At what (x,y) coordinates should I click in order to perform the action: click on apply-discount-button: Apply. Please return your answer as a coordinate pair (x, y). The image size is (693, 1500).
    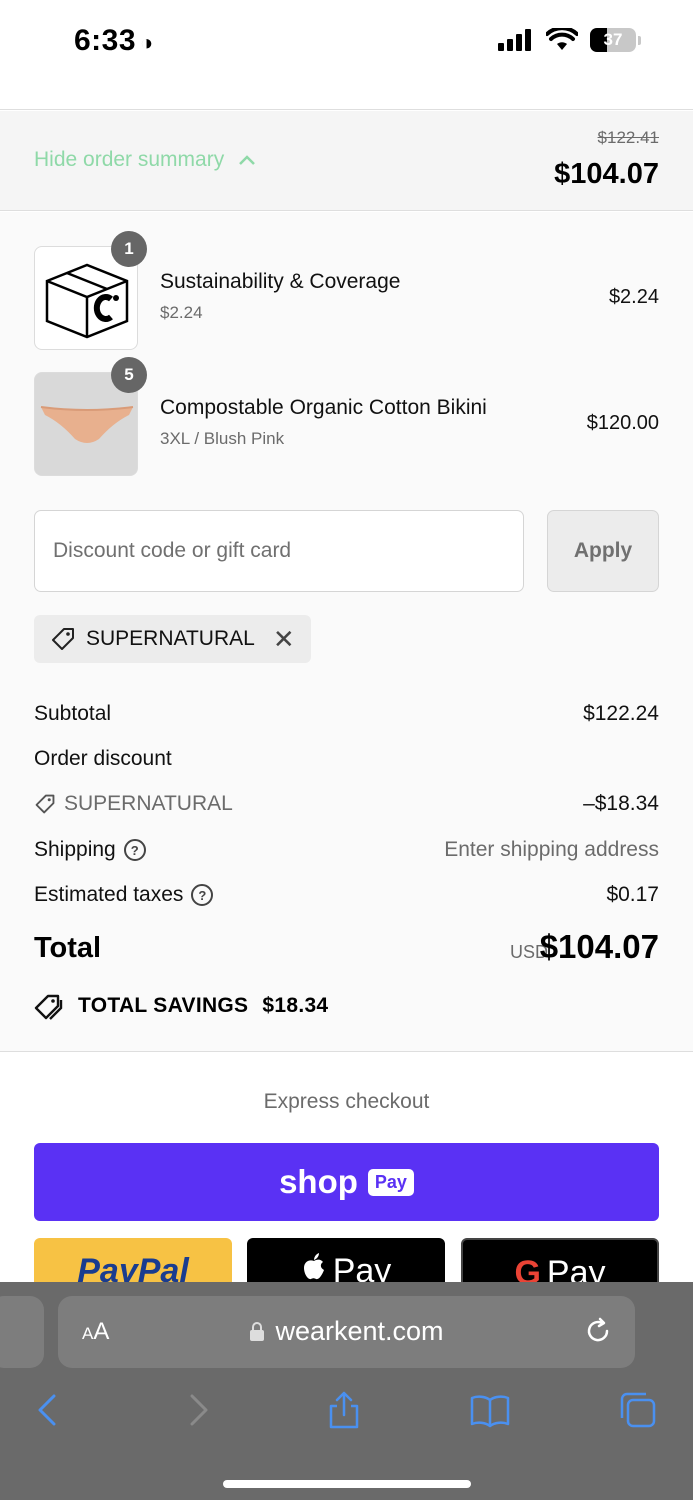
    Looking at the image, I should click on (603, 551).